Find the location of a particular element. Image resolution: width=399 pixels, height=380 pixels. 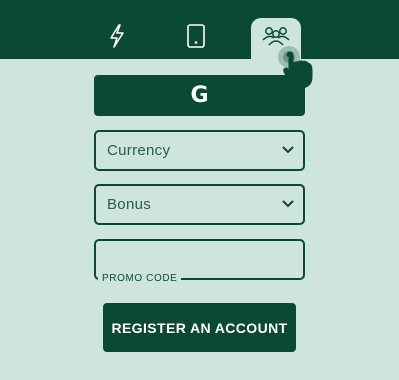

promo-code-label: PROMO CODE is located at coordinates (140, 278).